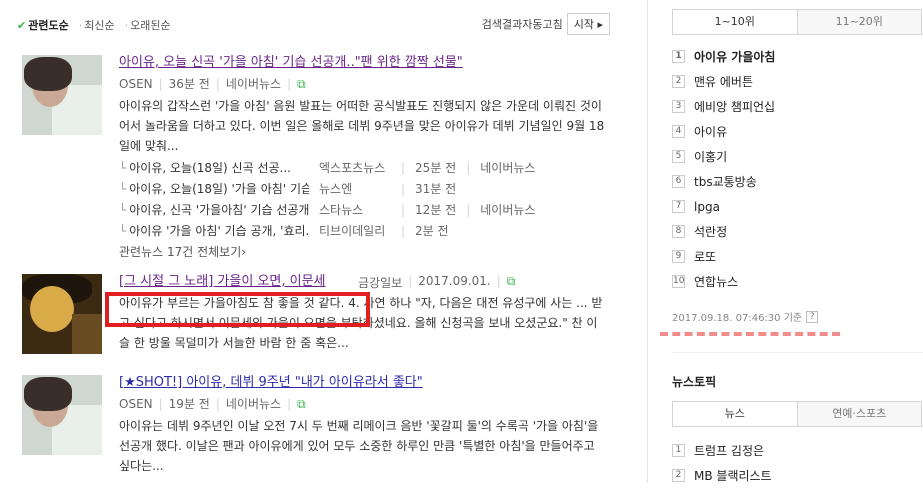  What do you see at coordinates (705, 256) in the screenshot?
I see `rank-keyword: 로또` at bounding box center [705, 256].